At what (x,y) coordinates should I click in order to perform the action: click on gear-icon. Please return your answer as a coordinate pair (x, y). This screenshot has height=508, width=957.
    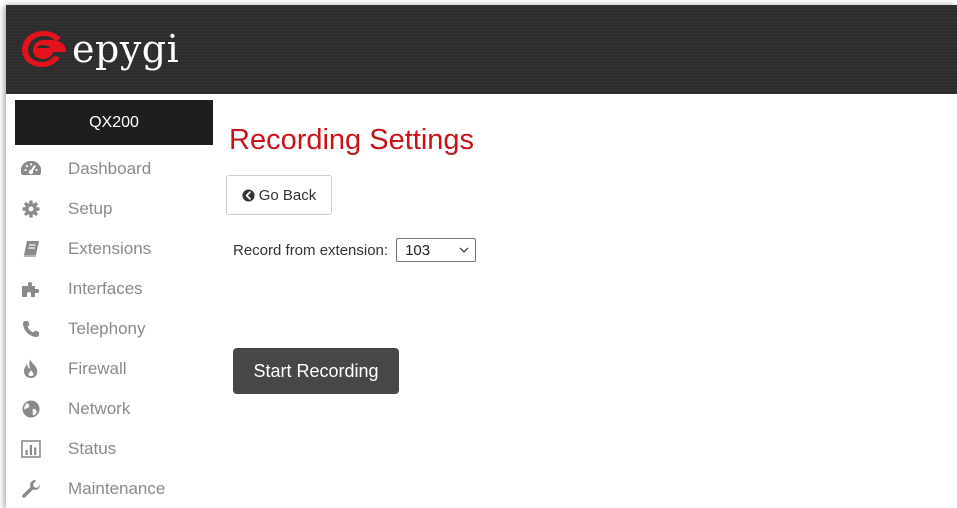
    Looking at the image, I should click on (31, 209).